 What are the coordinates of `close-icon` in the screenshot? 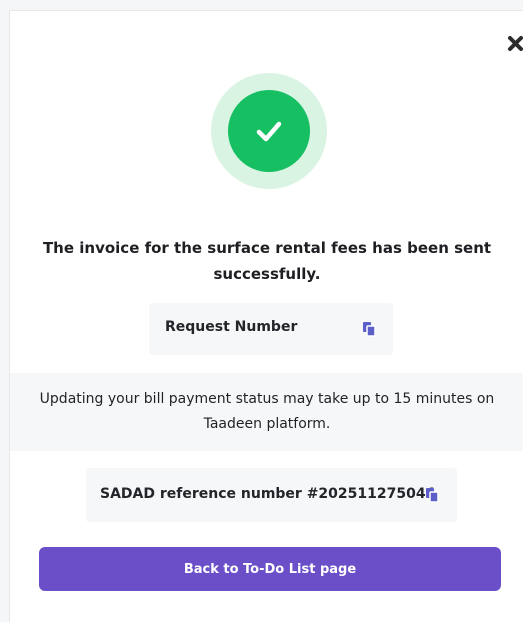 It's located at (515, 43).